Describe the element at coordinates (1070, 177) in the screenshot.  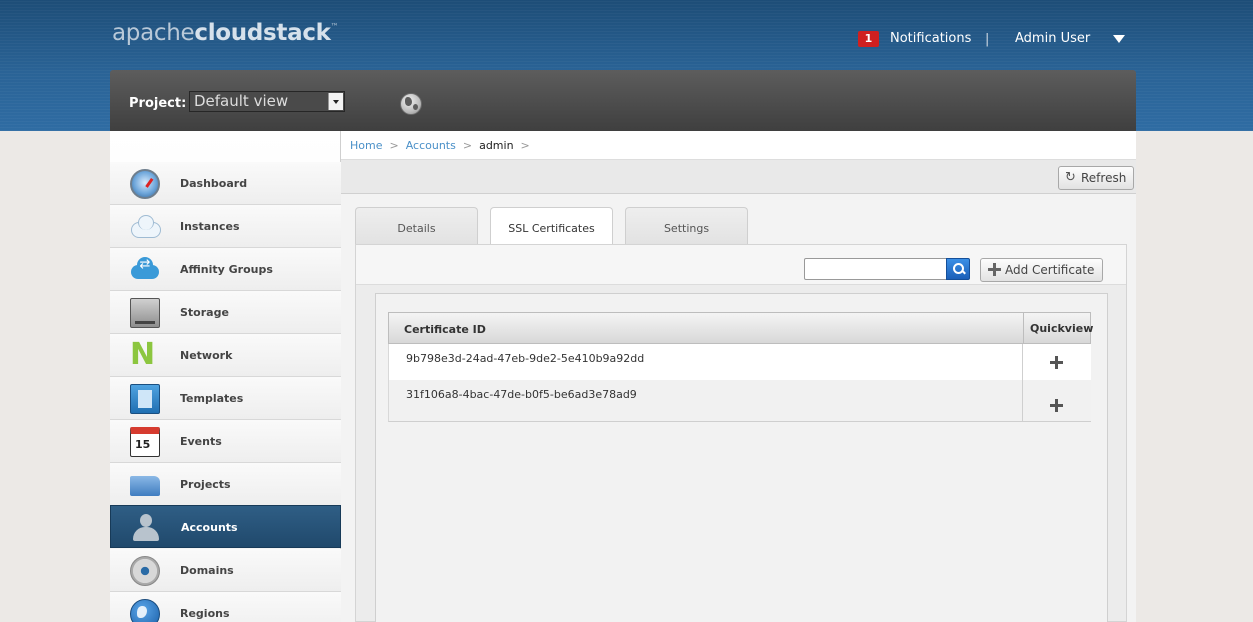
I see `refresh-icon: ↻` at that location.